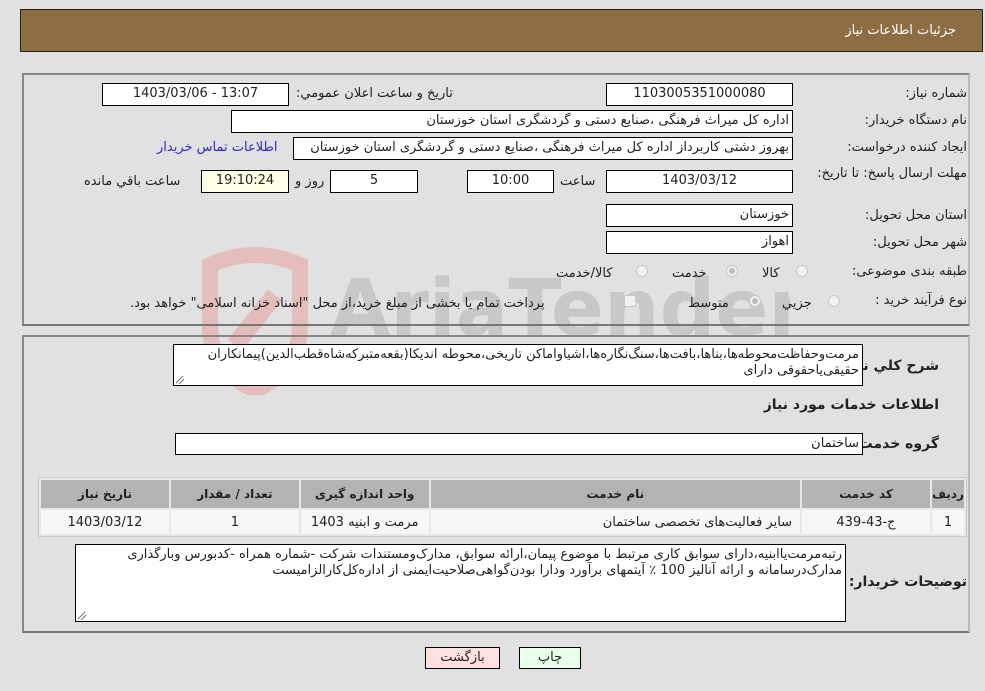  I want to click on cell-need-date: 1403/03/12, so click(105, 522).